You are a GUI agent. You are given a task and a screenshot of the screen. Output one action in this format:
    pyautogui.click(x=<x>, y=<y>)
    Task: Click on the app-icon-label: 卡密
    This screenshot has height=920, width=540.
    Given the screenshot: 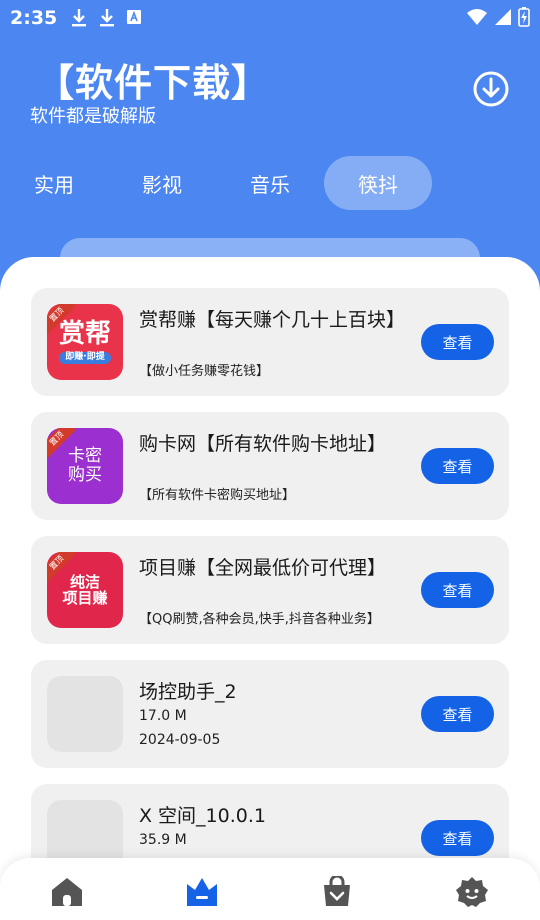 What is the action you would take?
    pyautogui.click(x=85, y=456)
    